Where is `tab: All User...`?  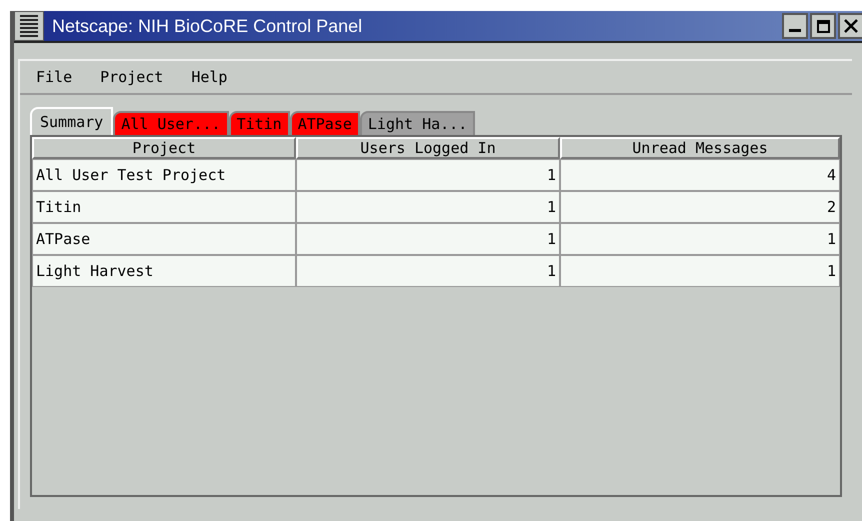 tab: All User... is located at coordinates (171, 123).